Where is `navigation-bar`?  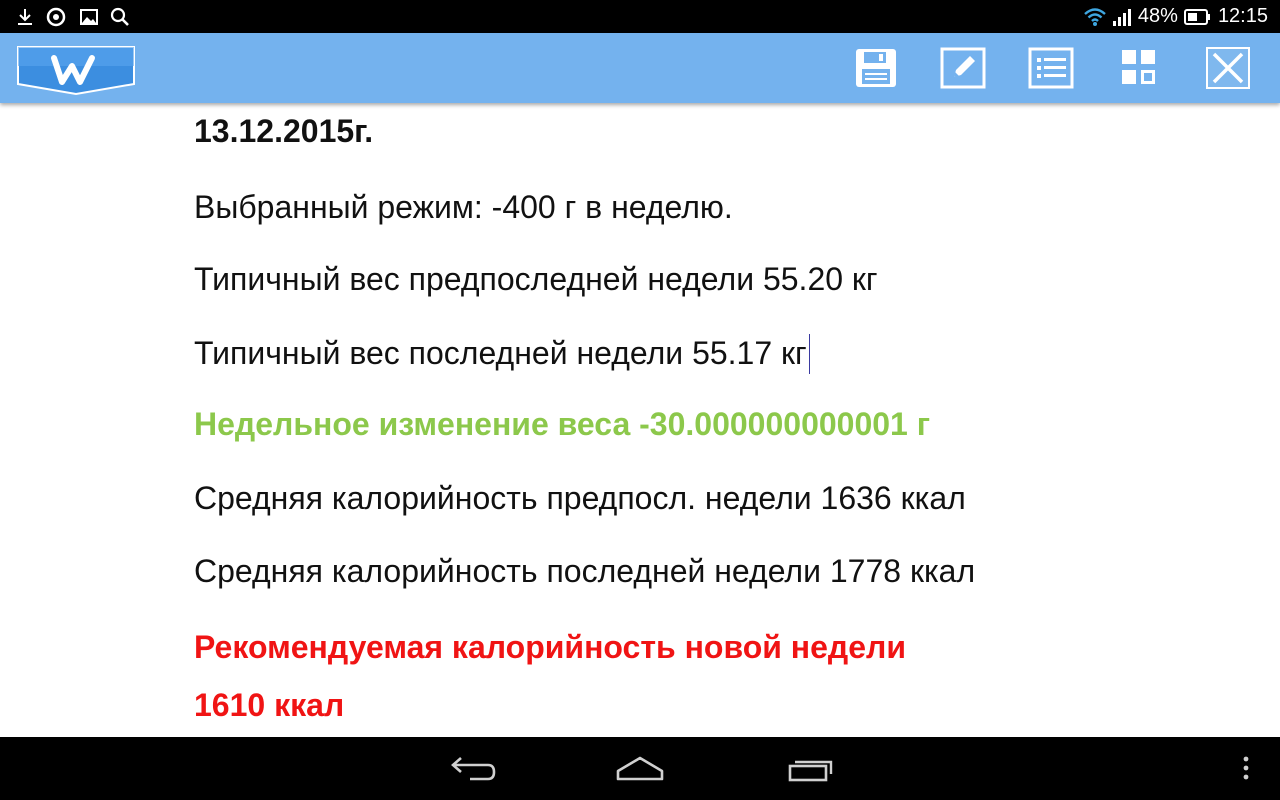
navigation-bar is located at coordinates (640, 768).